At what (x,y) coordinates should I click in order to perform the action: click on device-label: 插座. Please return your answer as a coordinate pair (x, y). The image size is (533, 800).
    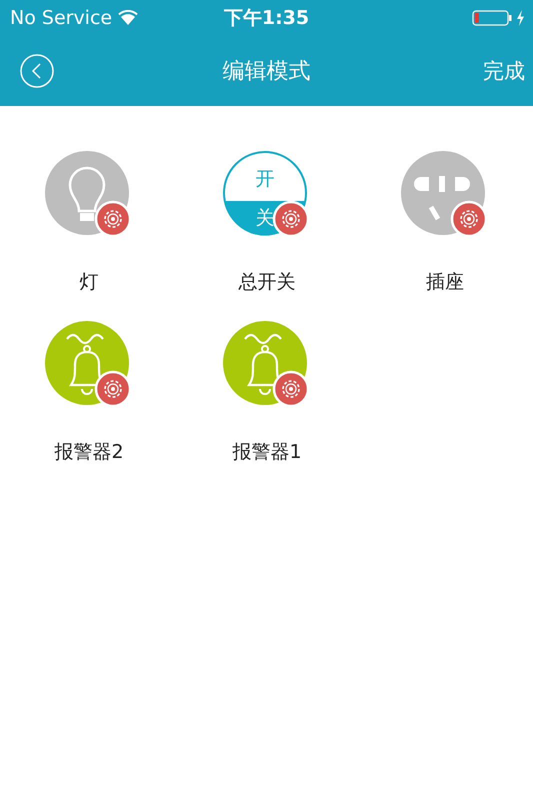
    Looking at the image, I should click on (445, 282).